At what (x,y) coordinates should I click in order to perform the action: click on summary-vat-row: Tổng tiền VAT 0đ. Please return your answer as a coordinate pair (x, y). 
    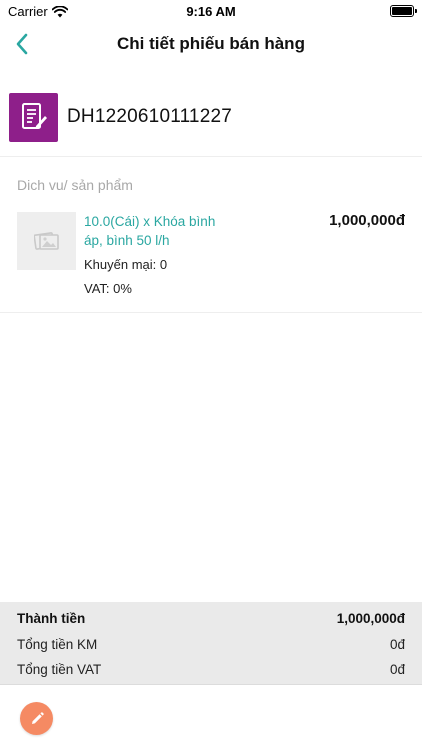
    Looking at the image, I should click on (211, 669).